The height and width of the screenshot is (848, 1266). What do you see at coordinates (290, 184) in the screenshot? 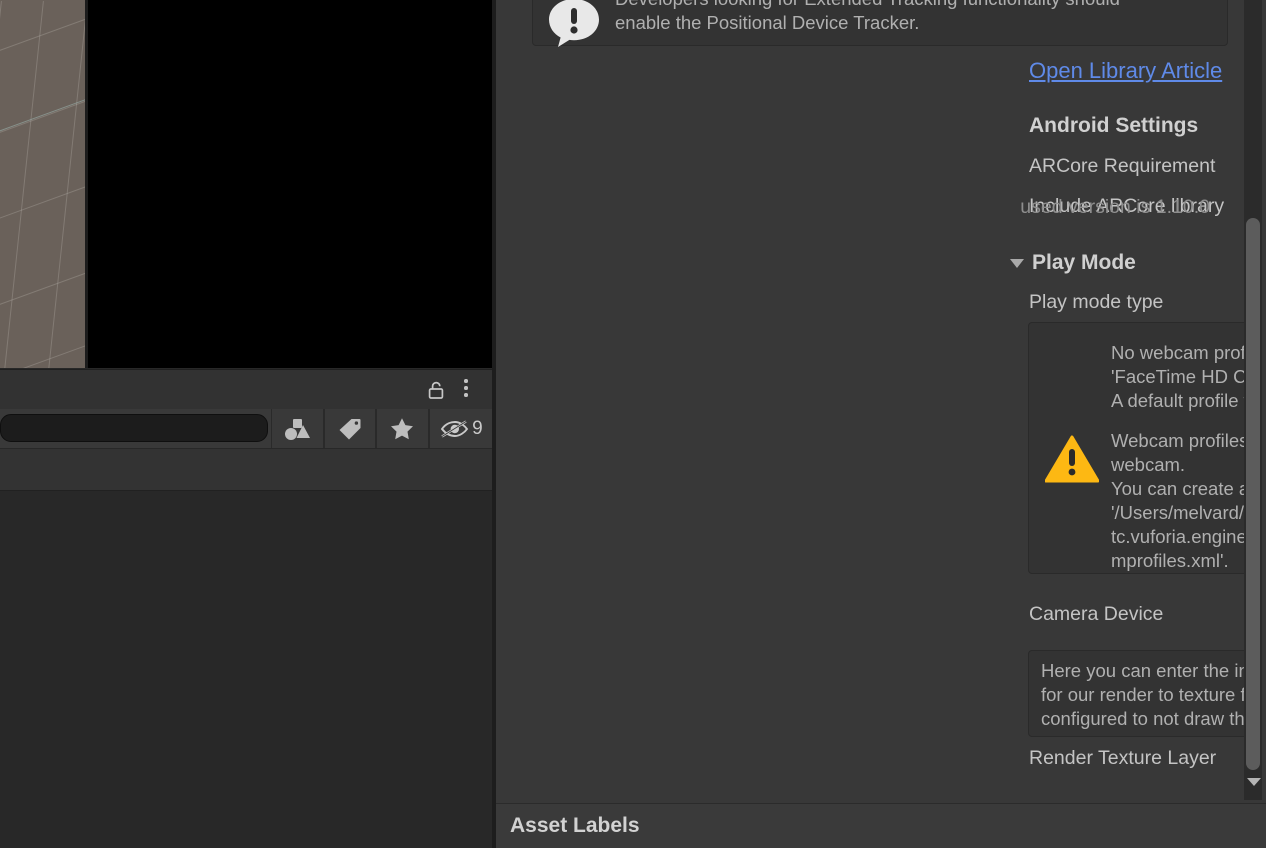
I see `game-view` at bounding box center [290, 184].